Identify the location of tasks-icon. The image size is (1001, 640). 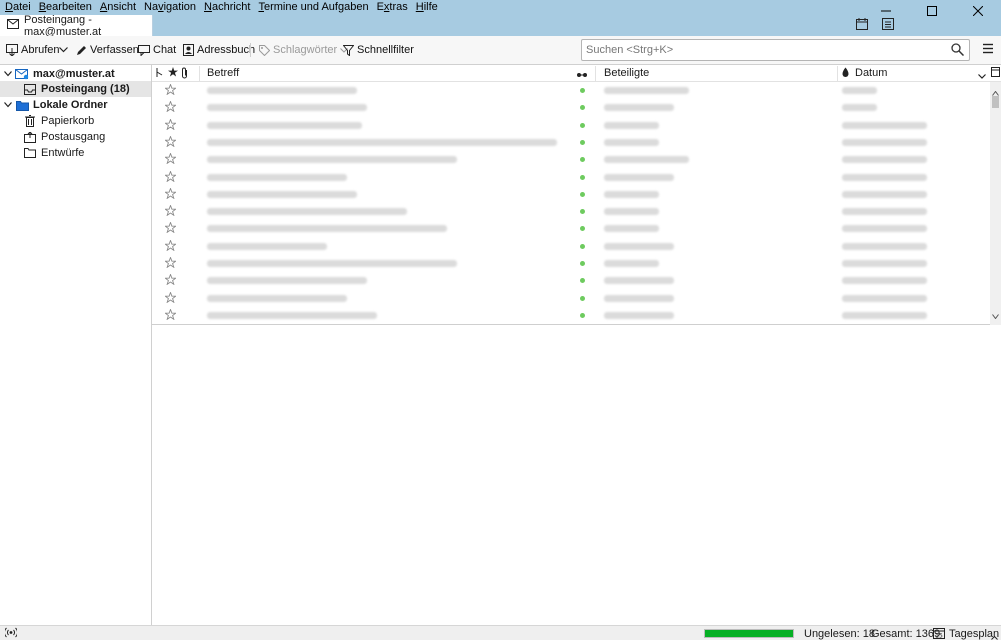
(888, 24).